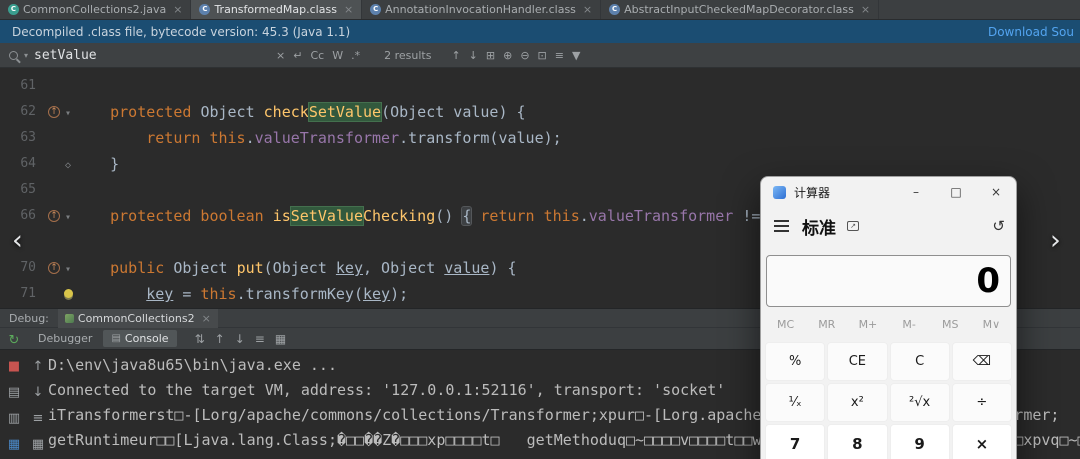 This screenshot has width=1080, height=459. Describe the element at coordinates (38, 444) in the screenshot. I see `scroll-end-icon: ▦` at that location.